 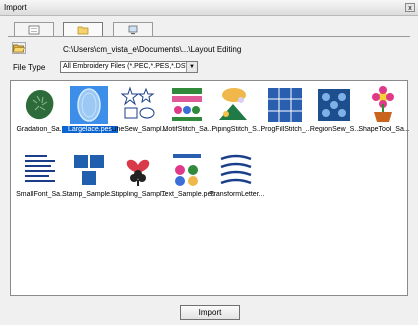 I want to click on stamp-thumbnail-icon, so click(x=89, y=170).